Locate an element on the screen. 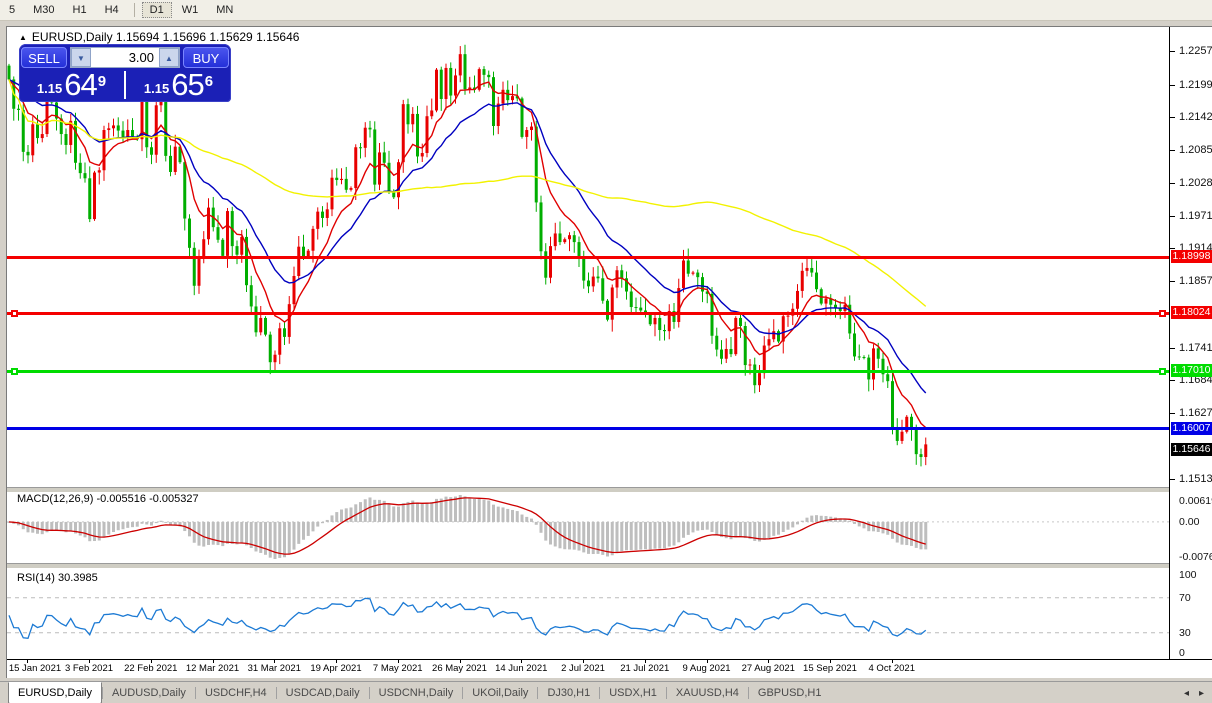 The height and width of the screenshot is (703, 1212). time-axis-label: 15 Jan 2021 is located at coordinates (35, 668).